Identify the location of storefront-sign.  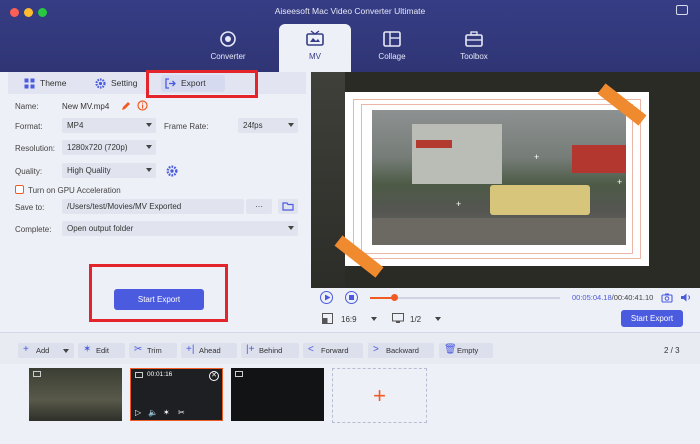
(434, 144).